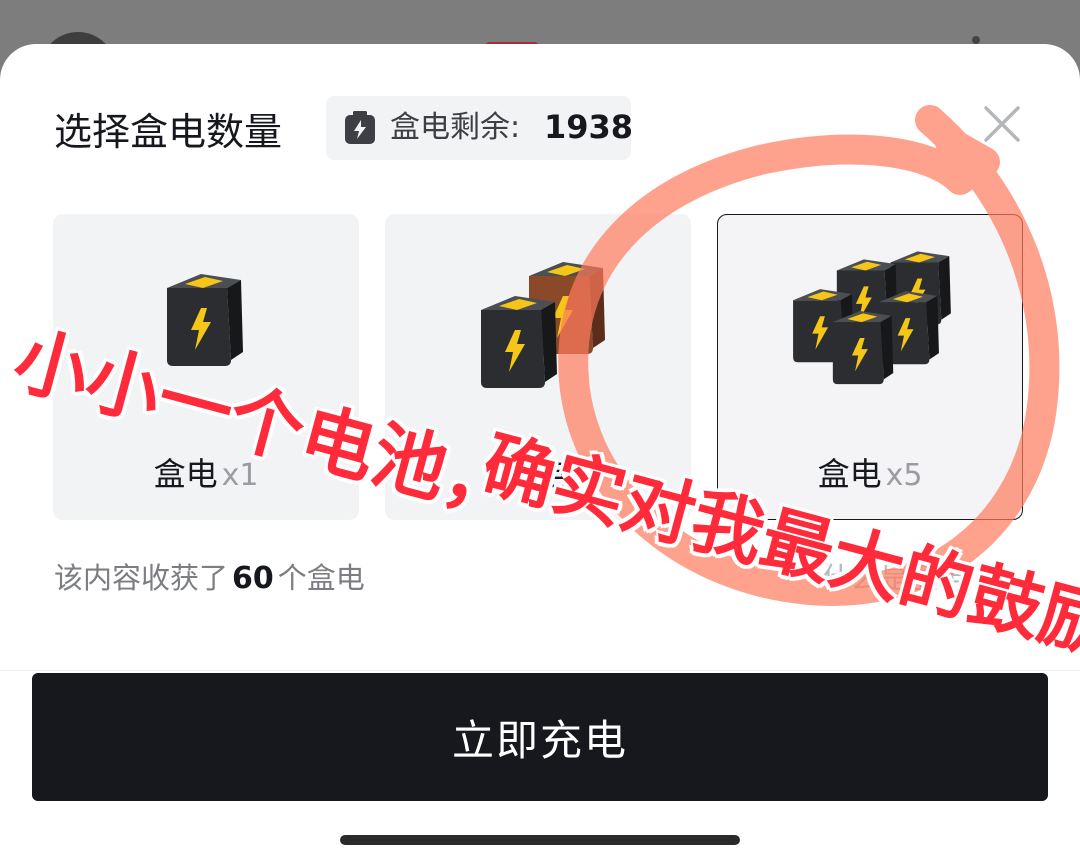 This screenshot has height=861, width=1080. What do you see at coordinates (1002, 124) in the screenshot?
I see `close-icon` at bounding box center [1002, 124].